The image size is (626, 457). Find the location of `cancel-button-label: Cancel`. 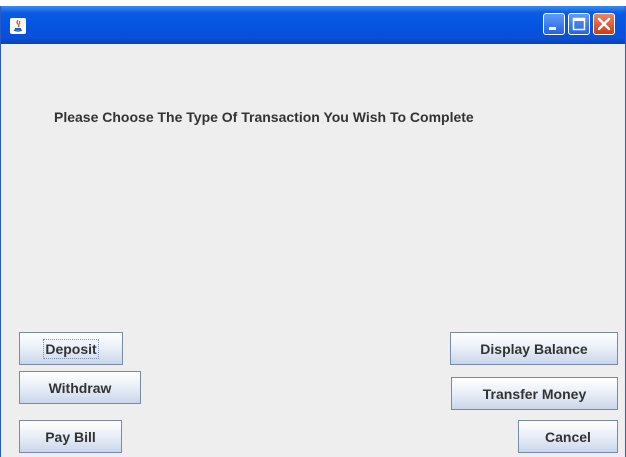

cancel-button-label: Cancel is located at coordinates (568, 436).